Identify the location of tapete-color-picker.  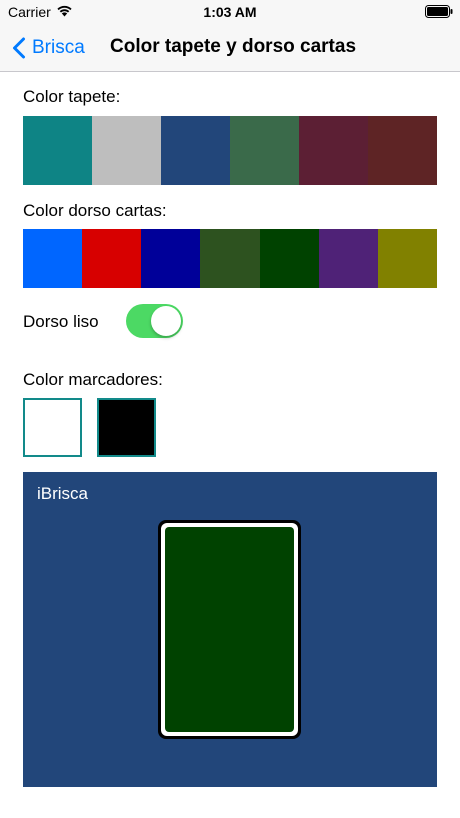
(230, 150).